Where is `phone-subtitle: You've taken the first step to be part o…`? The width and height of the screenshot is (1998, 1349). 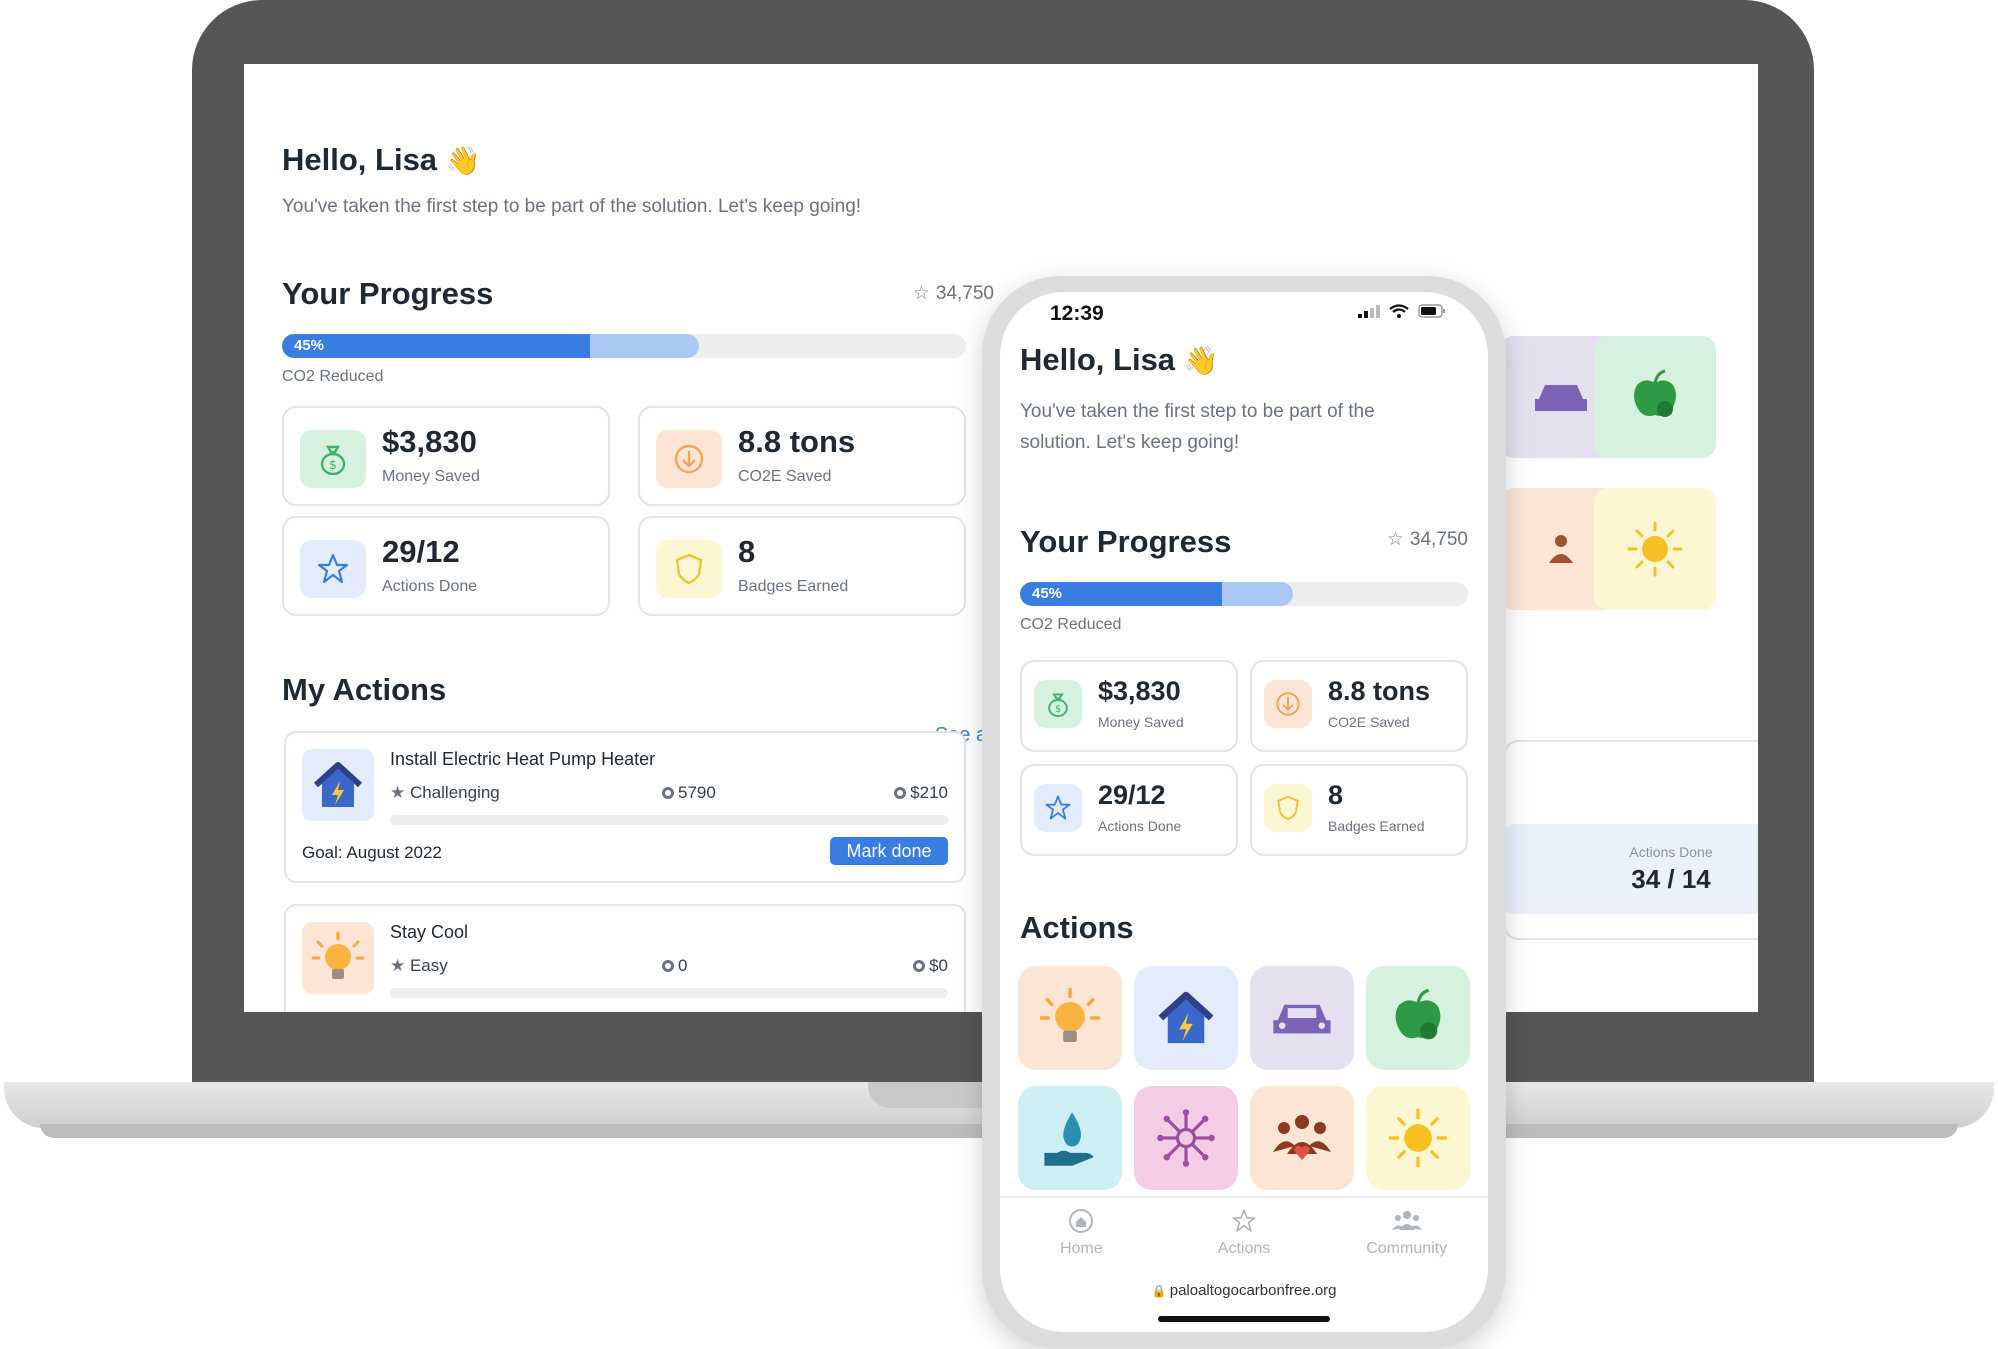
phone-subtitle: You've taken the first step to be part o… is located at coordinates (1197, 427).